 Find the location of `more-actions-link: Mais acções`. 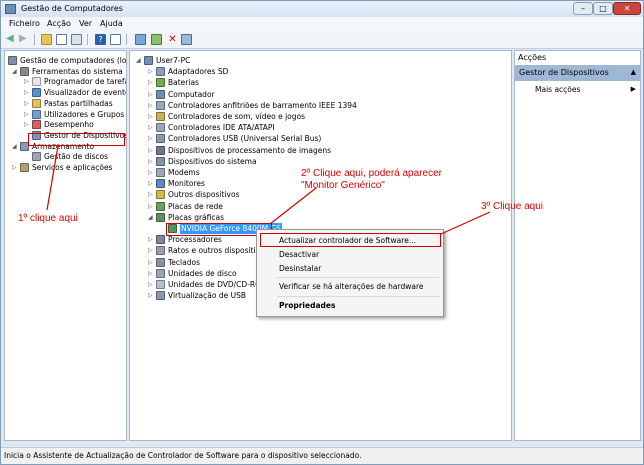

more-actions-link: Mais acções is located at coordinates (557, 89).